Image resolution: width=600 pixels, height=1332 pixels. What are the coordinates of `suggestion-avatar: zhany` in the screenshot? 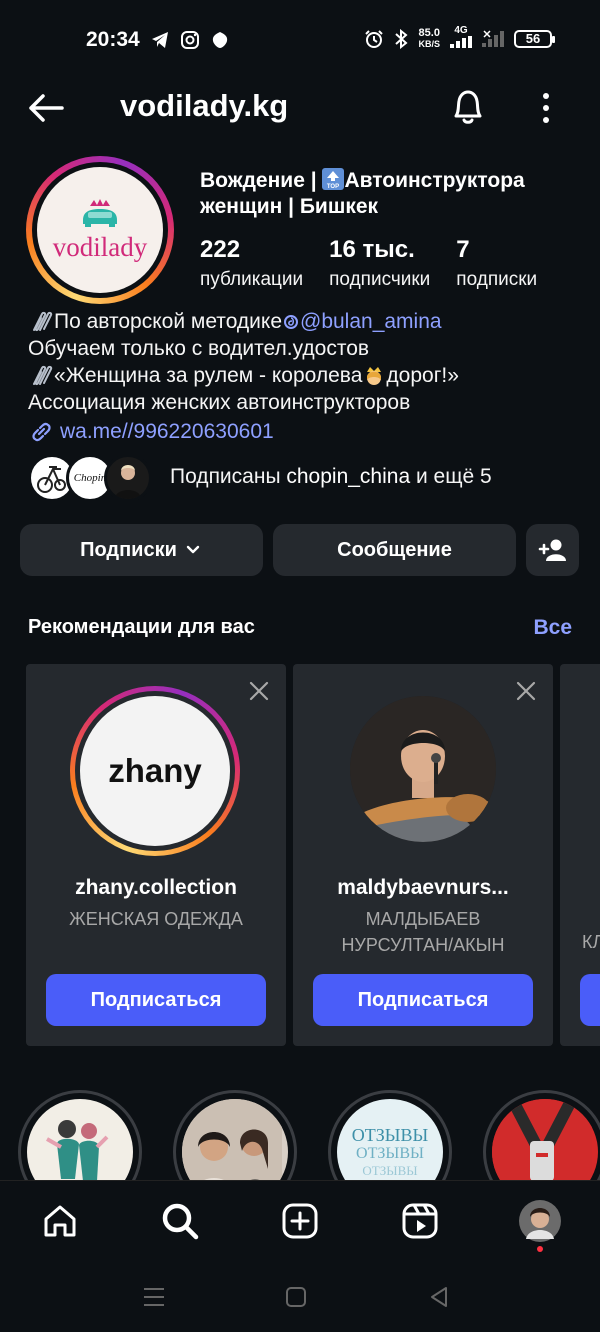 It's located at (155, 771).